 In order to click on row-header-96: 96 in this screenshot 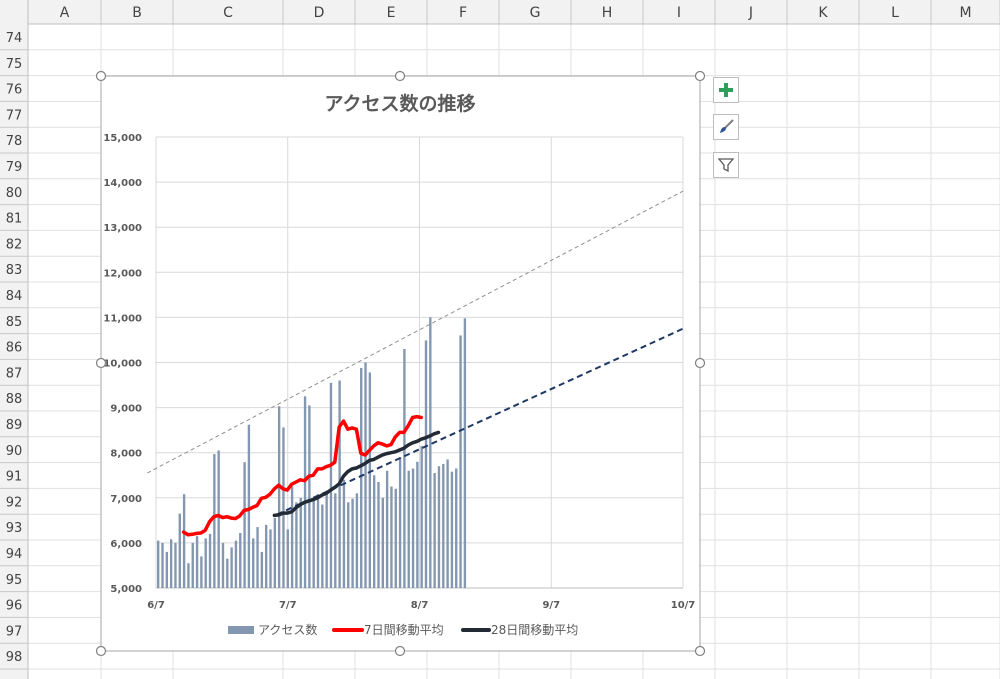, I will do `click(14, 606)`.